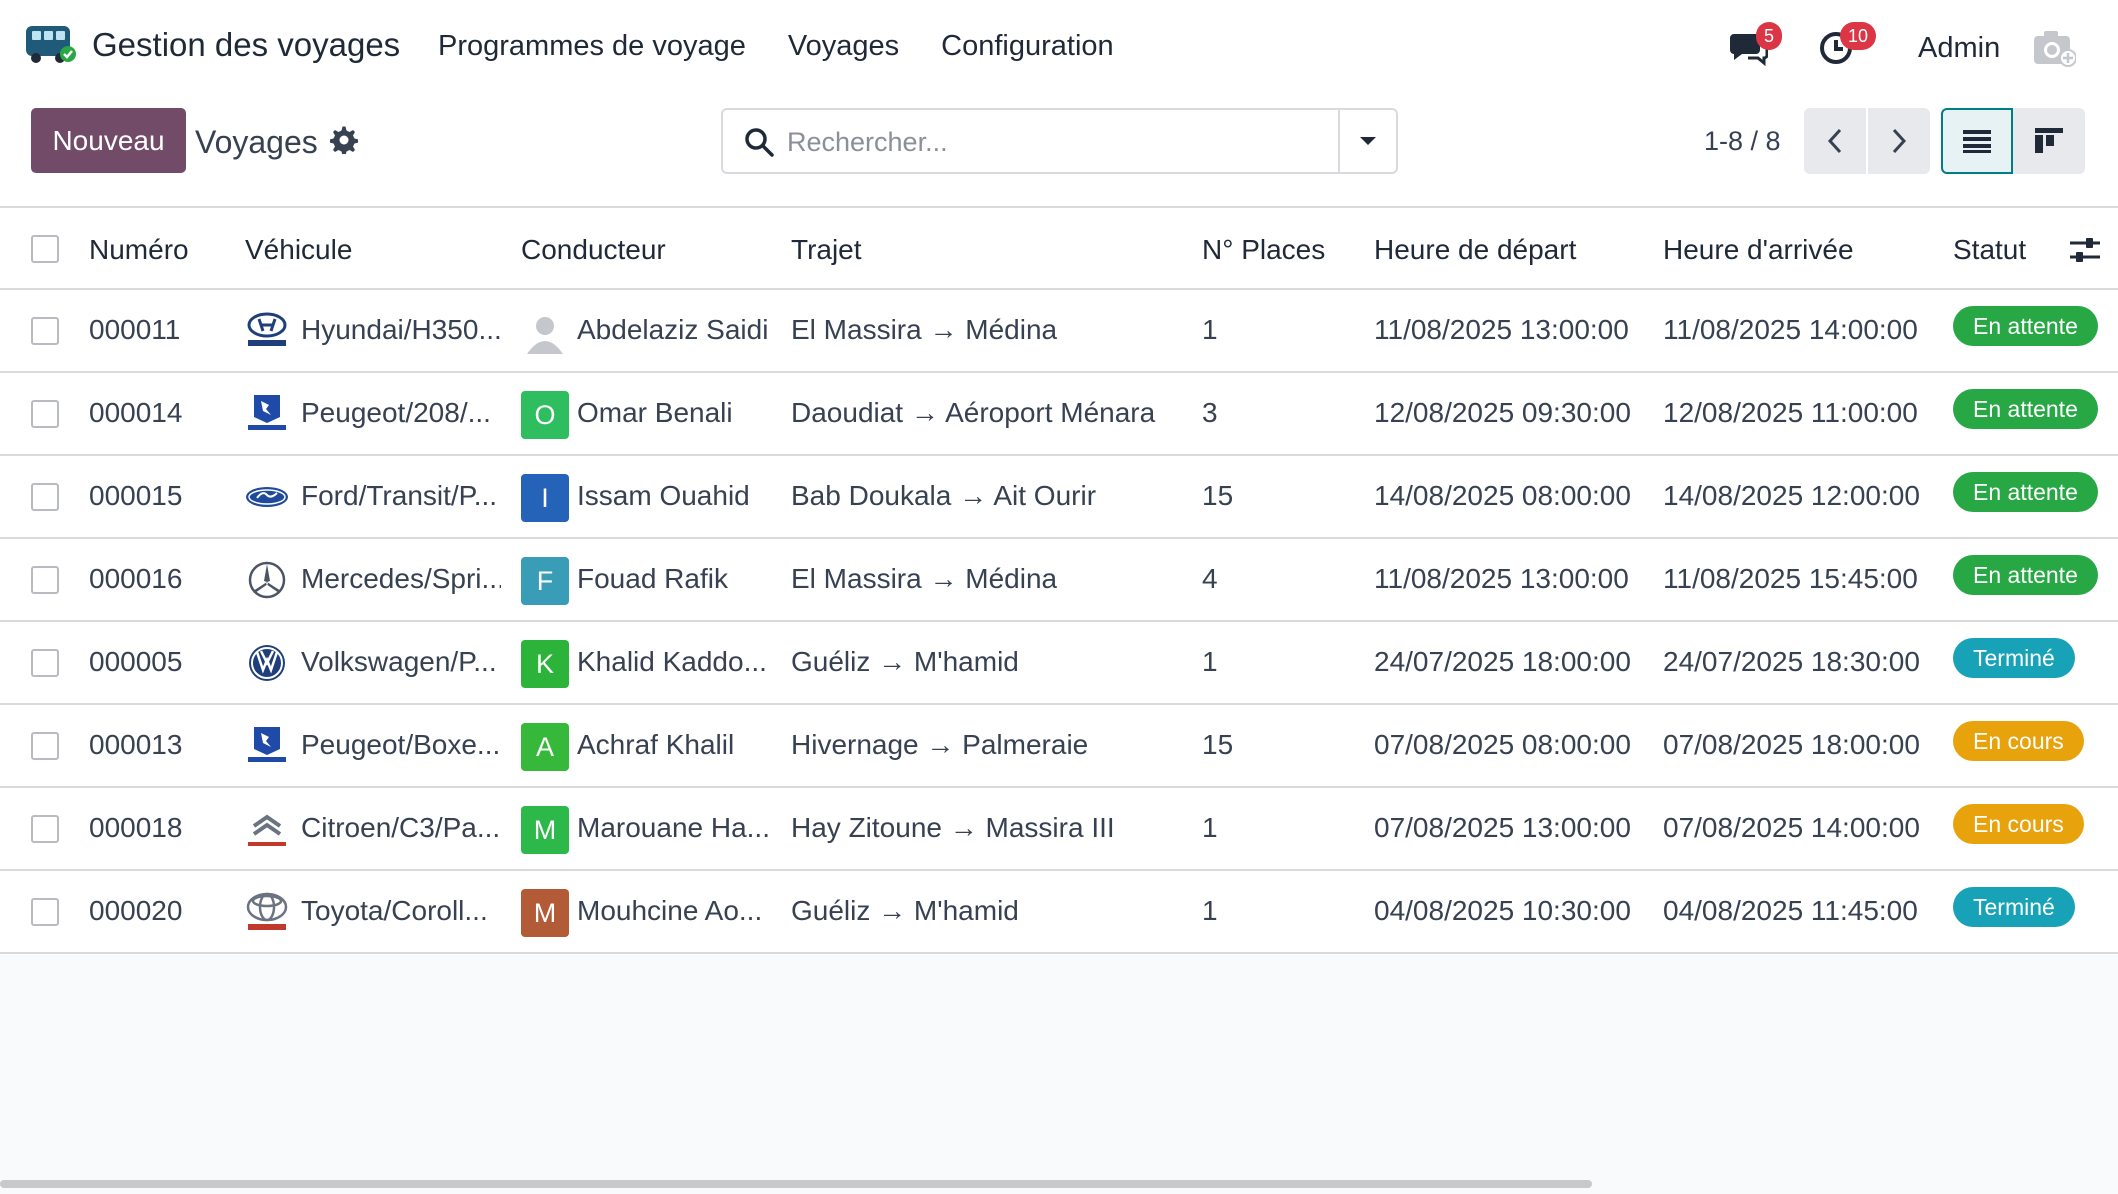 The width and height of the screenshot is (2118, 1194). Describe the element at coordinates (1027, 46) in the screenshot. I see `menu-configuration: Configuration` at that location.